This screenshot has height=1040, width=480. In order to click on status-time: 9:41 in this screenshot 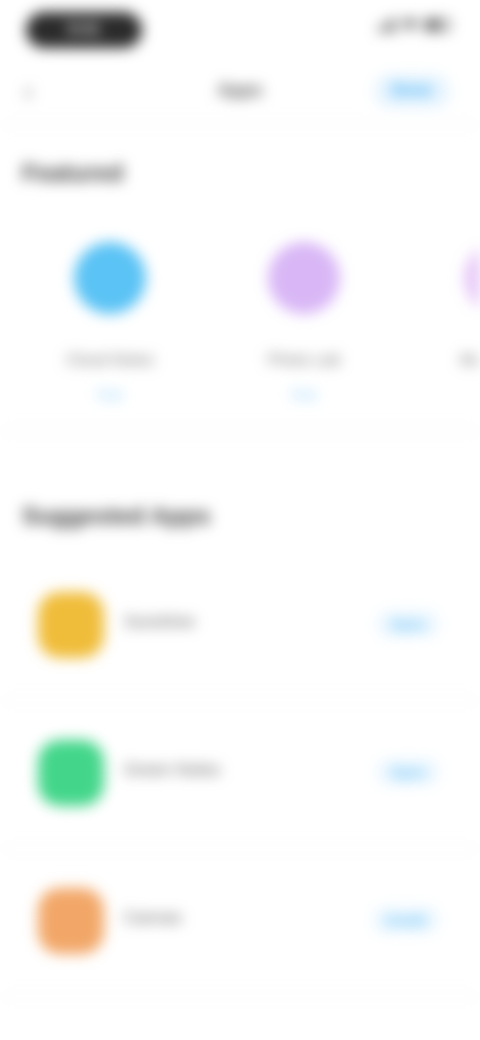, I will do `click(84, 30)`.